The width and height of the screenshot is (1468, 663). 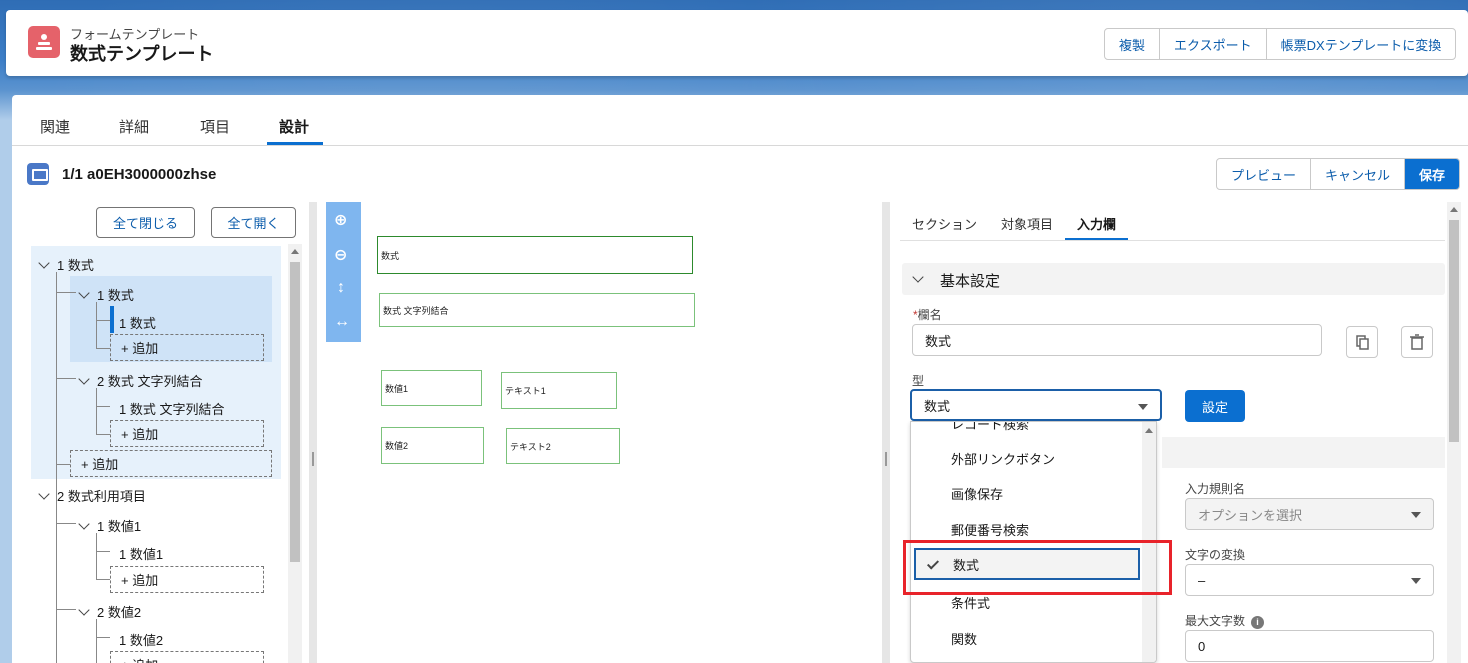 I want to click on dropdown-option: レコード検索, so click(x=1026, y=431).